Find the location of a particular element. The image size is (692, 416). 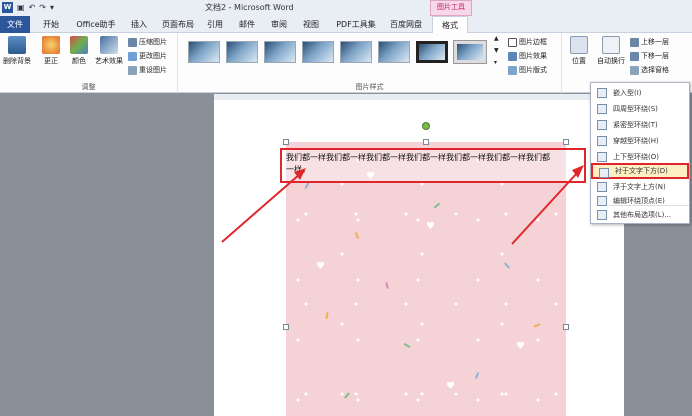

group-label-picture-styles: 图片样式 is located at coordinates (369, 87).